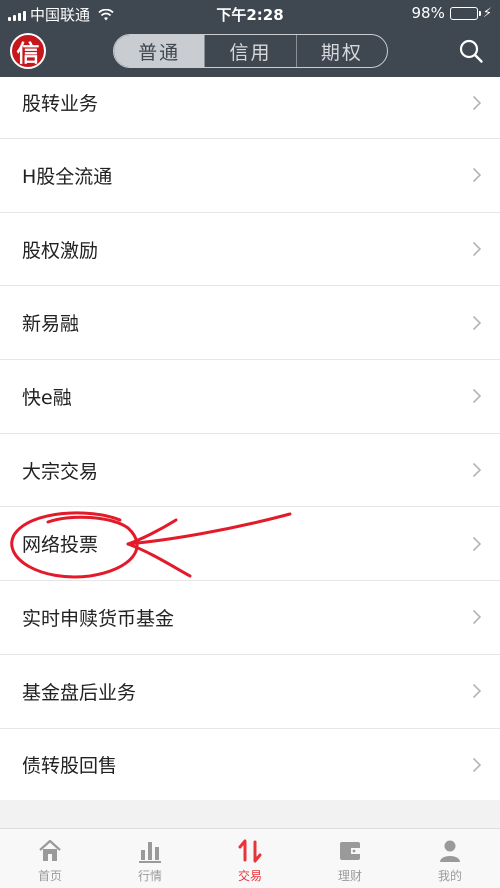 The width and height of the screenshot is (500, 888). Describe the element at coordinates (250, 176) in the screenshot. I see `menu-item-h-share-circulation: H股全流通` at that location.